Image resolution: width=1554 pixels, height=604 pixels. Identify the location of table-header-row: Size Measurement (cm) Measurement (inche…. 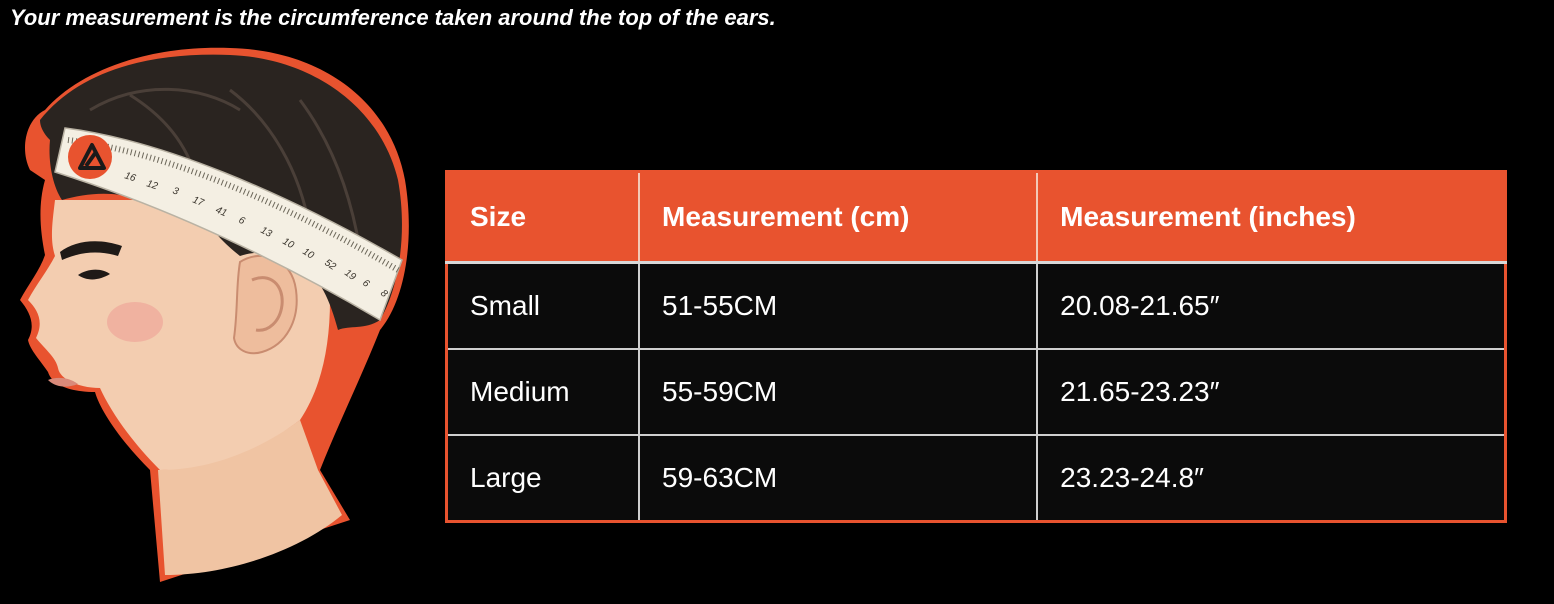
(976, 217).